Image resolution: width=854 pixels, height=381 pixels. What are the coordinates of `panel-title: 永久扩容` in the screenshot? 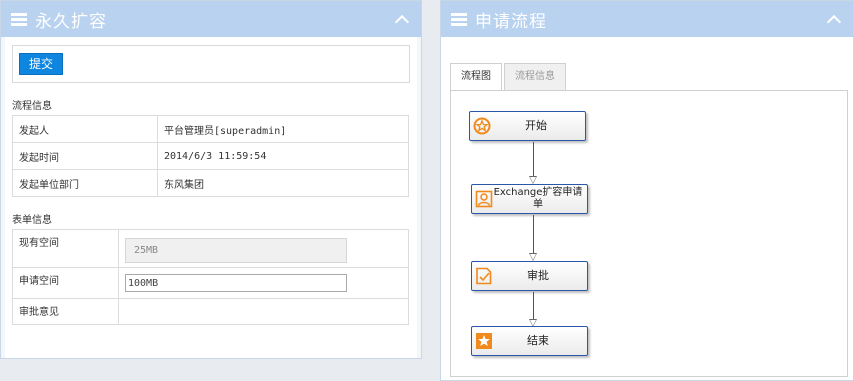 It's located at (71, 21).